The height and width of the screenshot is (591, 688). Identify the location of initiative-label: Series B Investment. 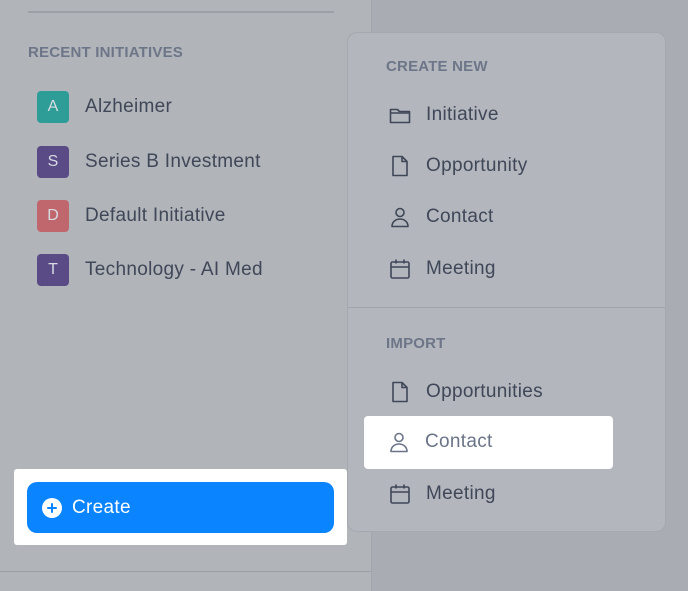
(173, 161).